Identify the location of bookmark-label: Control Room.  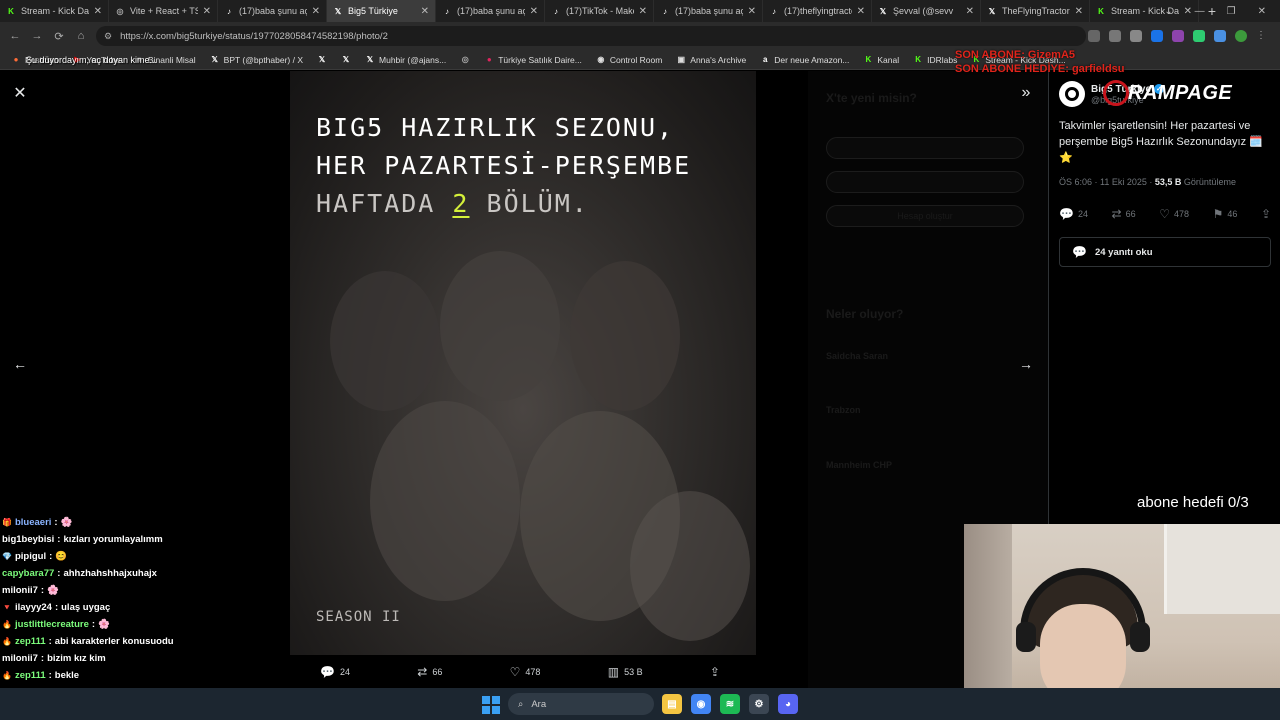
(636, 59).